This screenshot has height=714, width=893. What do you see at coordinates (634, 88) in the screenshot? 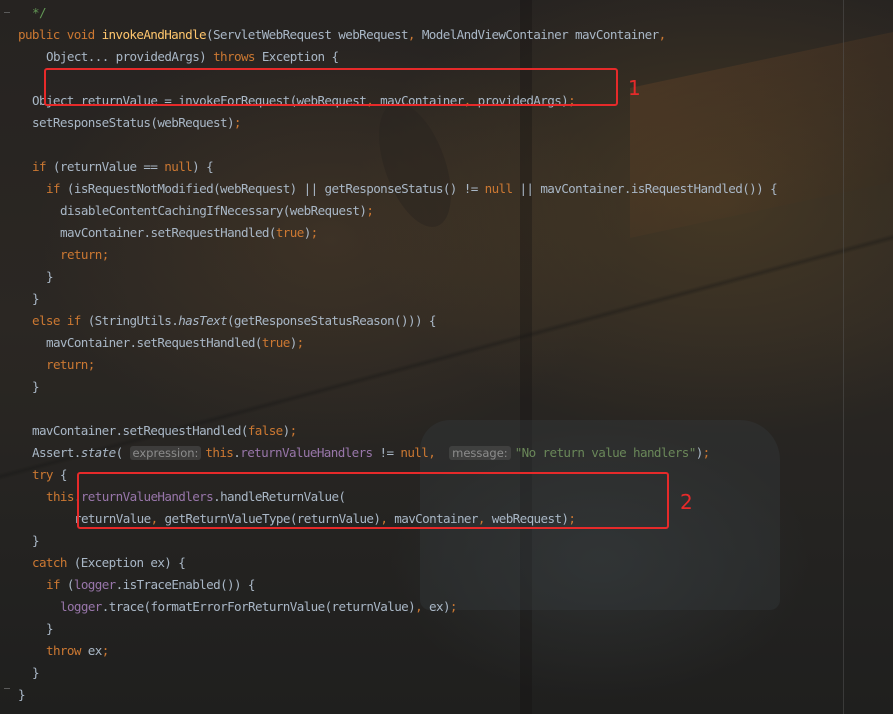
I see `annotation-label-1: 1` at bounding box center [634, 88].